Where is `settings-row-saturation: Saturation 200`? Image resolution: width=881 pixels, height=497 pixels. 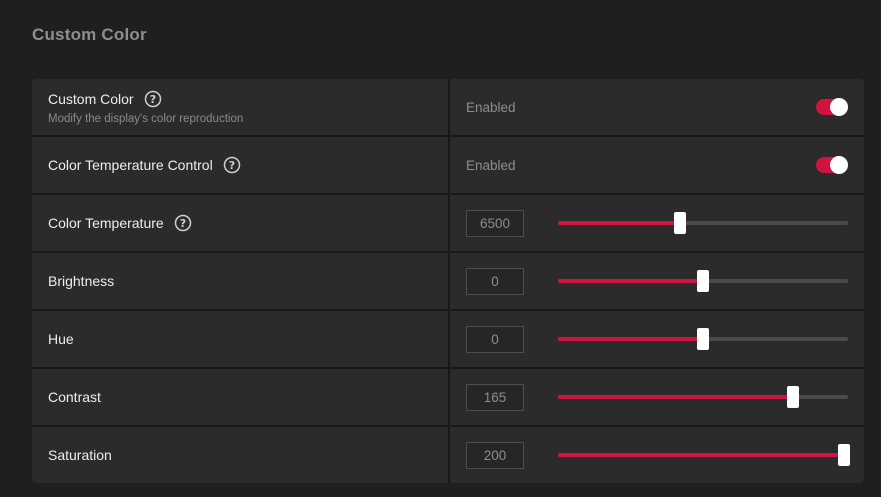
settings-row-saturation: Saturation 200 is located at coordinates (448, 455).